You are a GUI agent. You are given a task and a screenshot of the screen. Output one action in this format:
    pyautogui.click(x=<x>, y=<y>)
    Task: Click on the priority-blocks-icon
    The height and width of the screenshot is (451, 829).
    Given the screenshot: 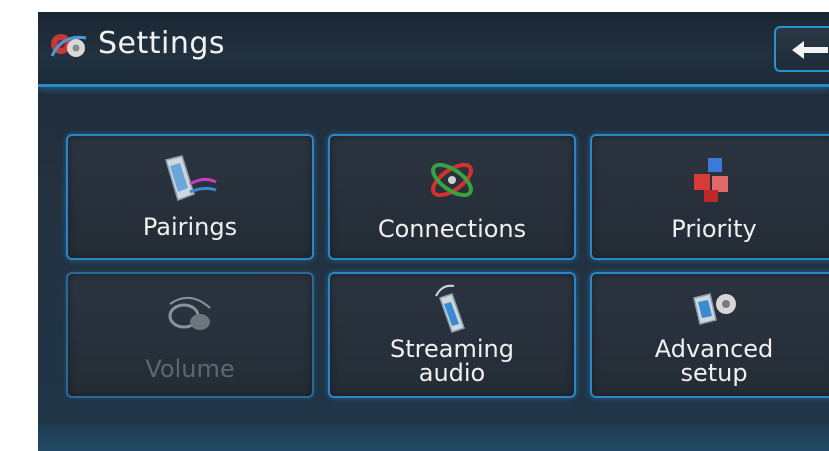 What is the action you would take?
    pyautogui.click(x=714, y=183)
    